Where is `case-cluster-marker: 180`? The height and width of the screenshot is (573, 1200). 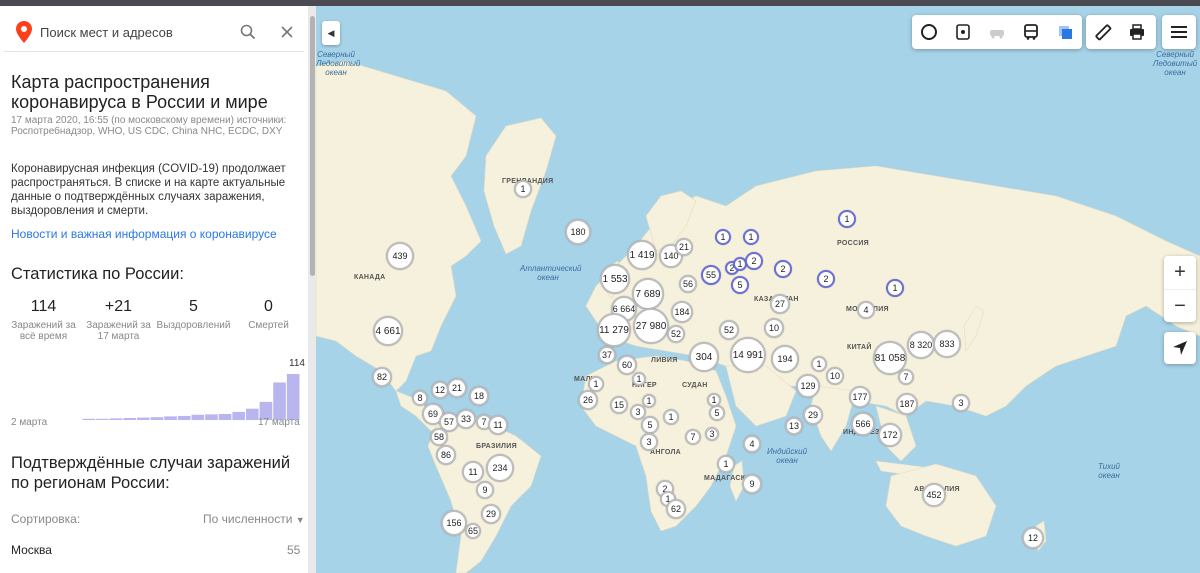
case-cluster-marker: 180 is located at coordinates (578, 232).